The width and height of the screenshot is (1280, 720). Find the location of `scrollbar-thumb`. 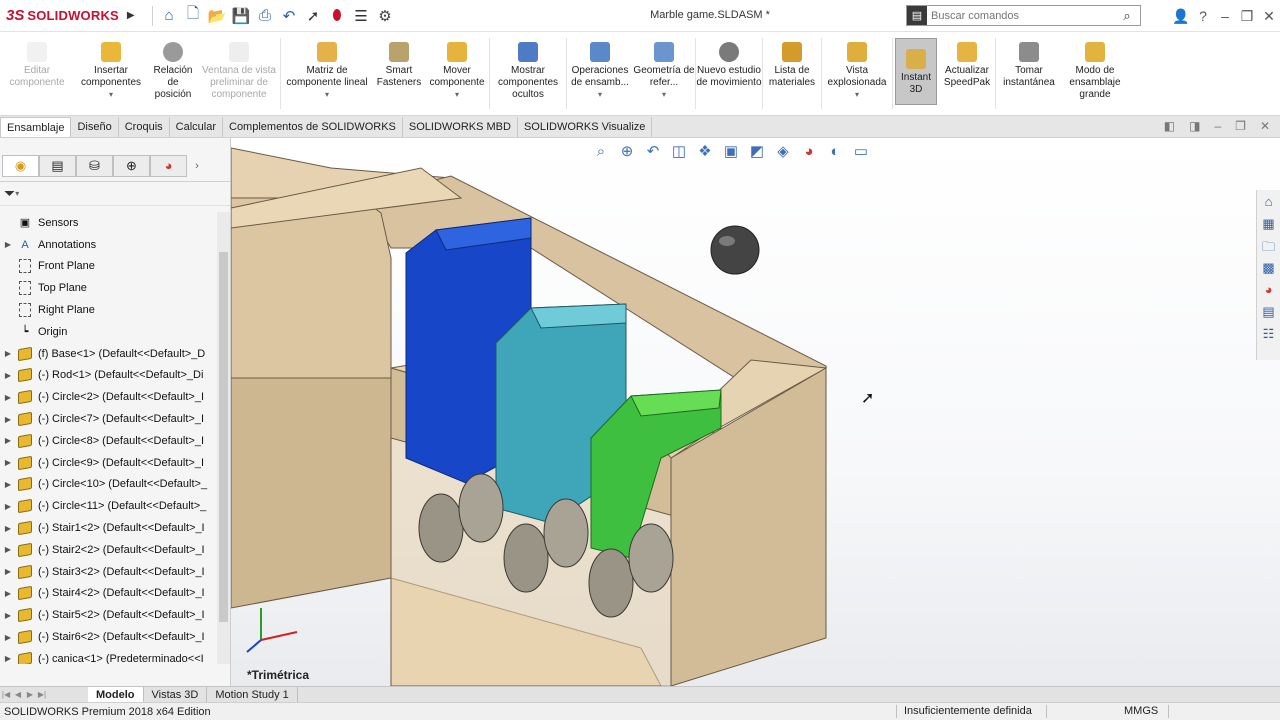

scrollbar-thumb is located at coordinates (223, 437).